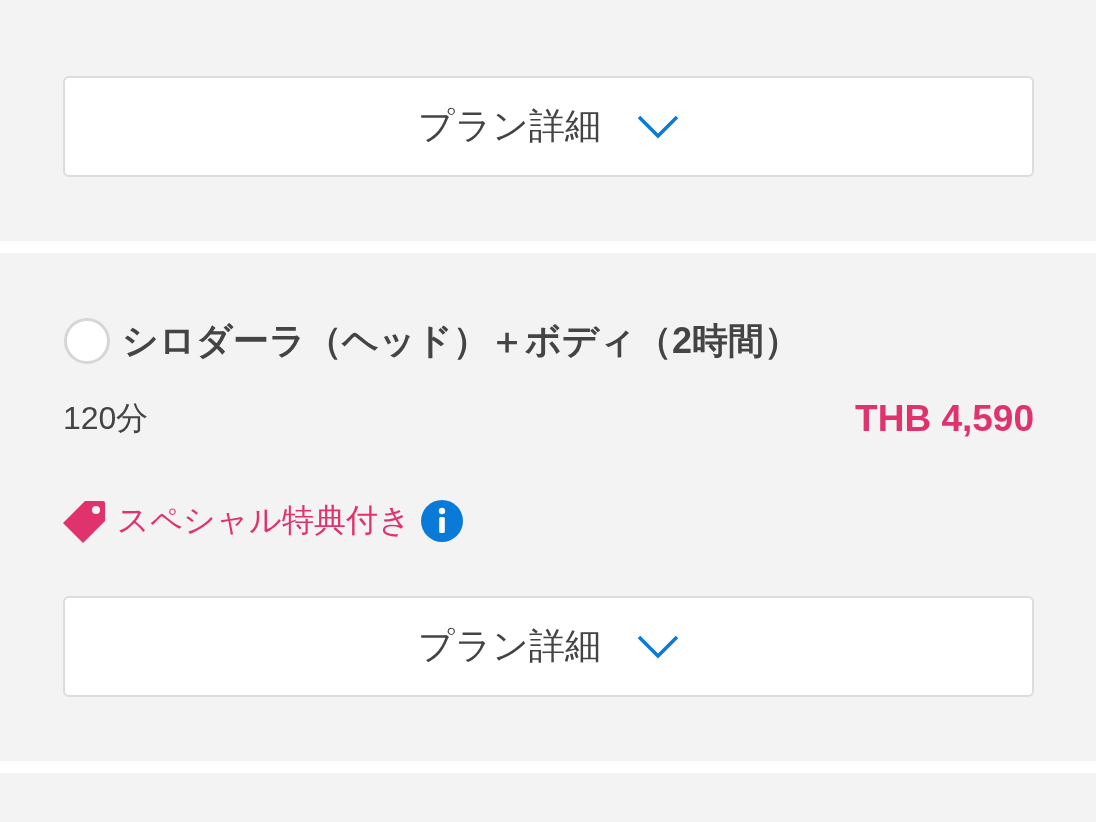 The width and height of the screenshot is (1096, 822). What do you see at coordinates (85, 521) in the screenshot?
I see `tag-icon` at bounding box center [85, 521].